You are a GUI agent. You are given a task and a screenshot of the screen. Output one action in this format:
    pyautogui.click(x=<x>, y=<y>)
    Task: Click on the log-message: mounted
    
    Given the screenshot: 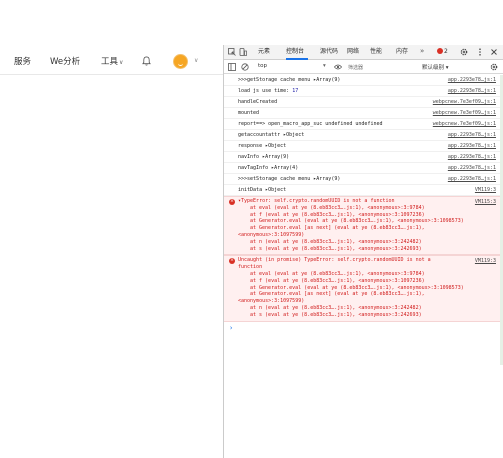 What is the action you would take?
    pyautogui.click(x=249, y=113)
    